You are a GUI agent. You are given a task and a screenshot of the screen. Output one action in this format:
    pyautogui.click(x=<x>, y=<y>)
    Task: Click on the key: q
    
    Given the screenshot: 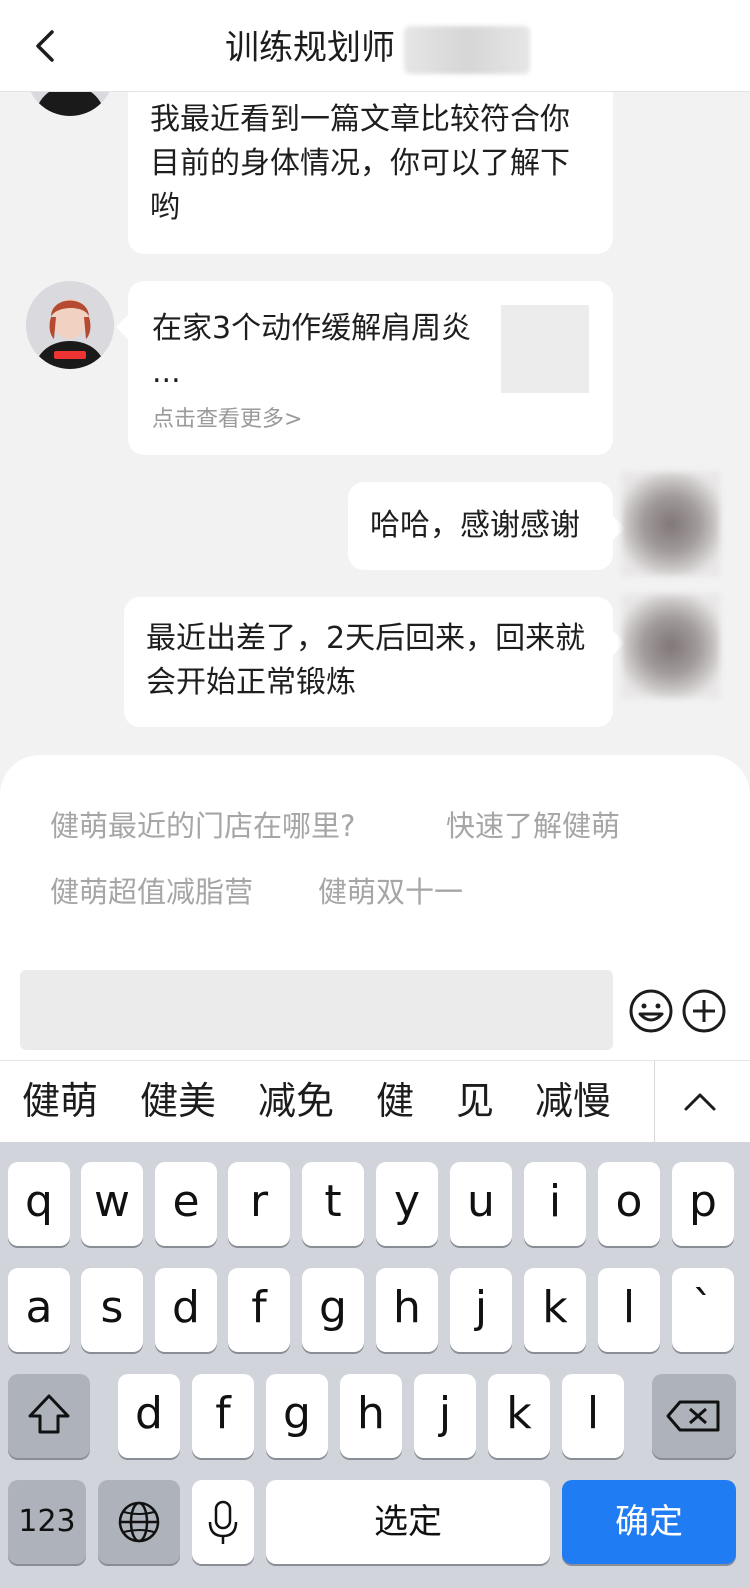 What is the action you would take?
    pyautogui.click(x=39, y=1204)
    